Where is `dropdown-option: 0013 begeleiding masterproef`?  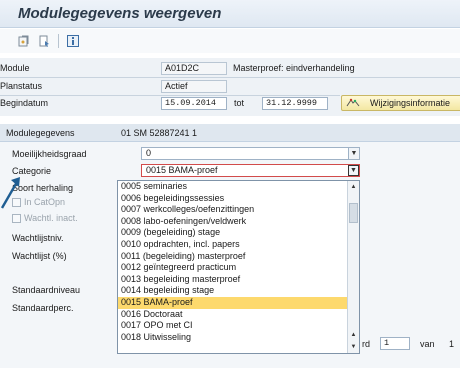 dropdown-option: 0013 begeleiding masterproef is located at coordinates (233, 280).